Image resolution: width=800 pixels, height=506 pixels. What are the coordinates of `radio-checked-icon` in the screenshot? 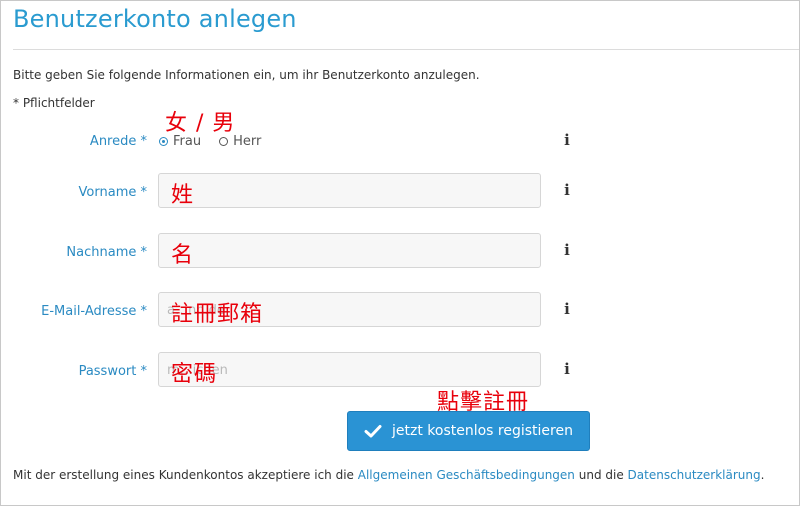 It's located at (163, 141).